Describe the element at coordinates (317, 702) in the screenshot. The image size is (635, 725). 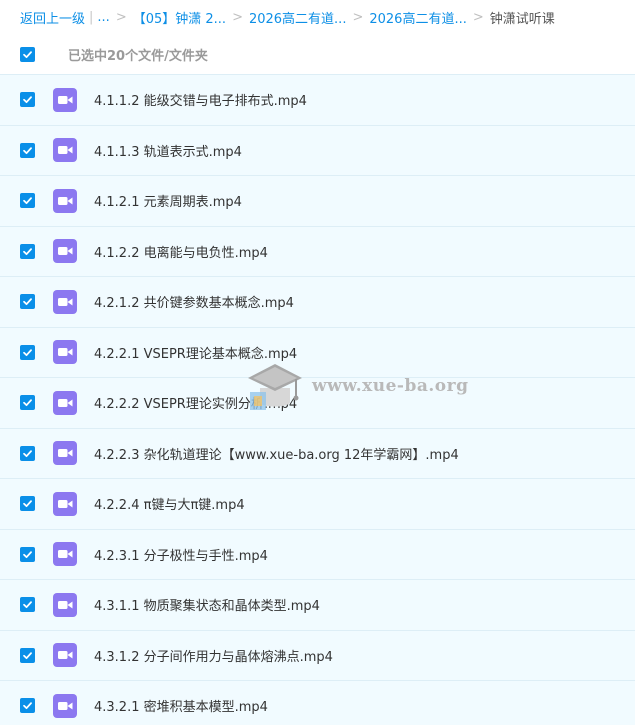
I see `file-row: 4.3.2.1 密堆积基本模型.mp4` at that location.